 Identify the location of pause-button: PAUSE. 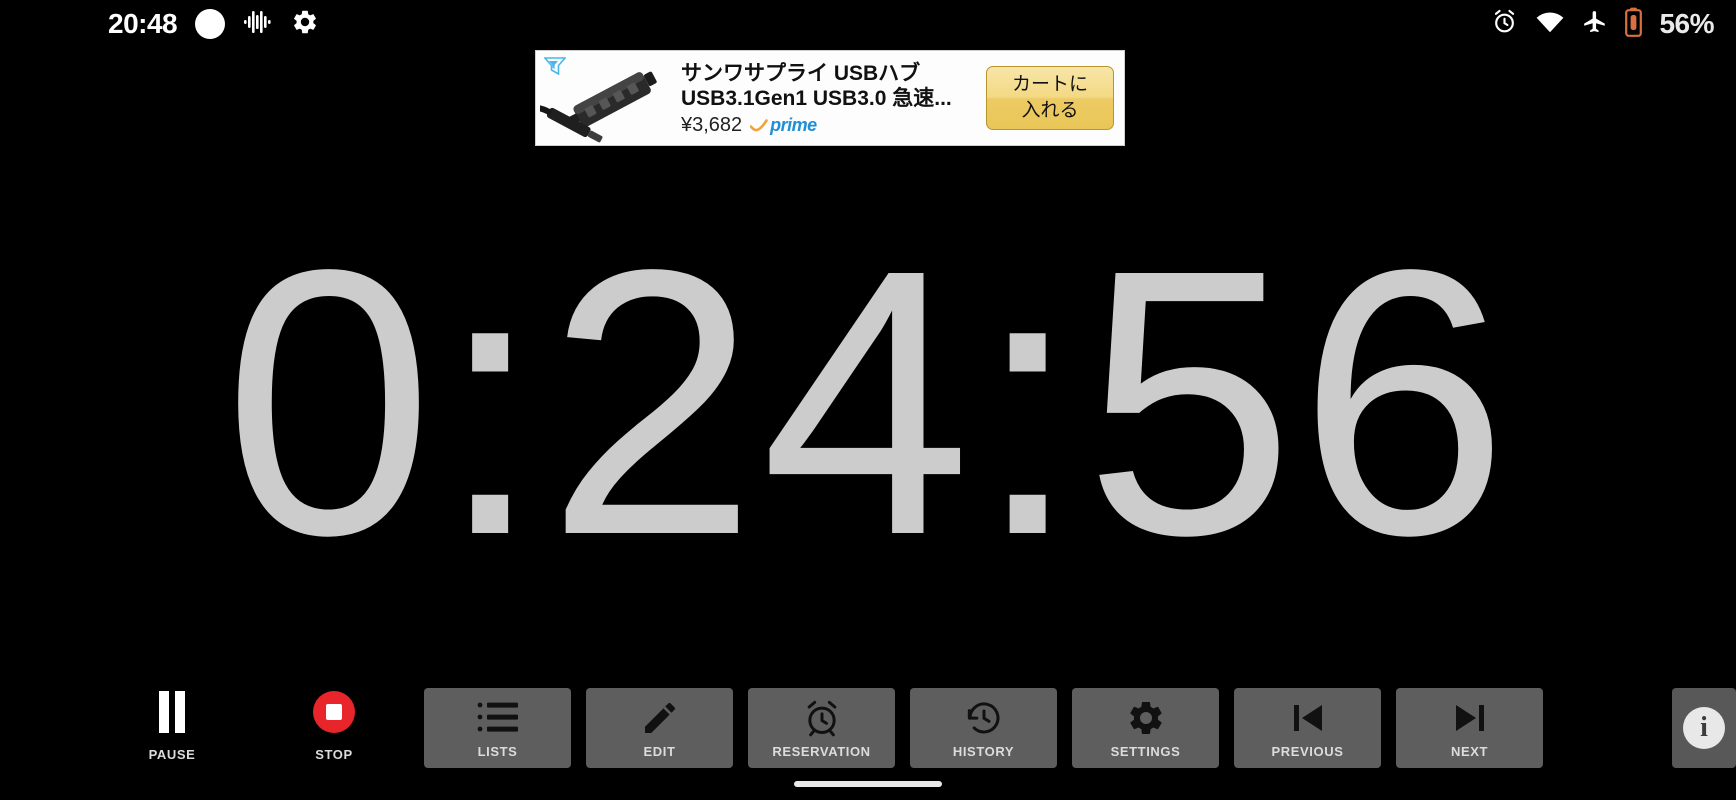
(172, 722).